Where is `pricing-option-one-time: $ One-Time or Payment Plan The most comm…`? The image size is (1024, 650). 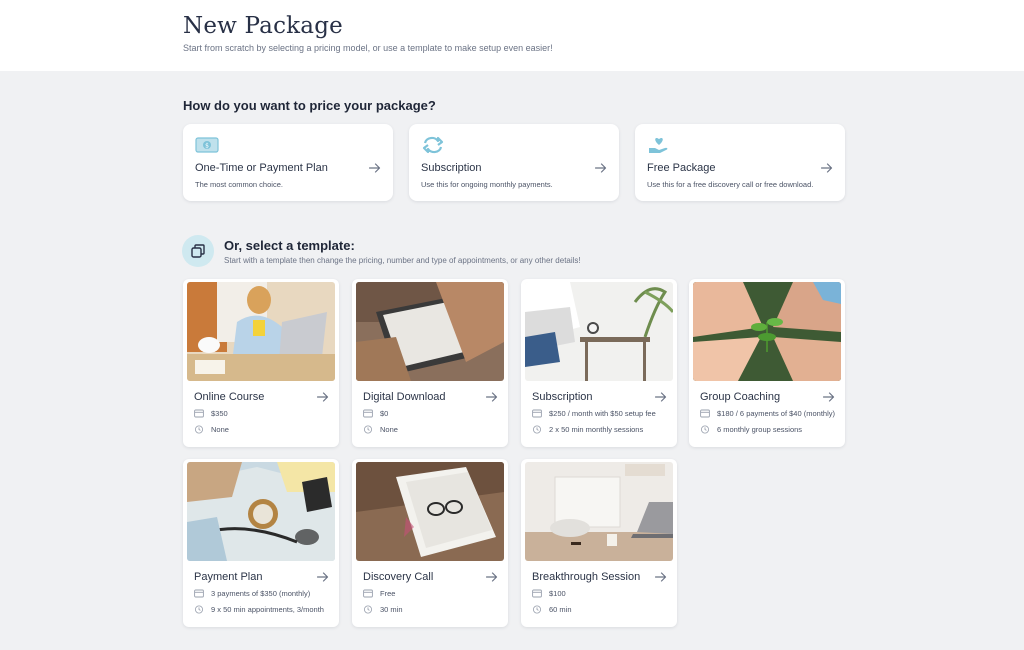 pricing-option-one-time: $ One-Time or Payment Plan The most comm… is located at coordinates (288, 162).